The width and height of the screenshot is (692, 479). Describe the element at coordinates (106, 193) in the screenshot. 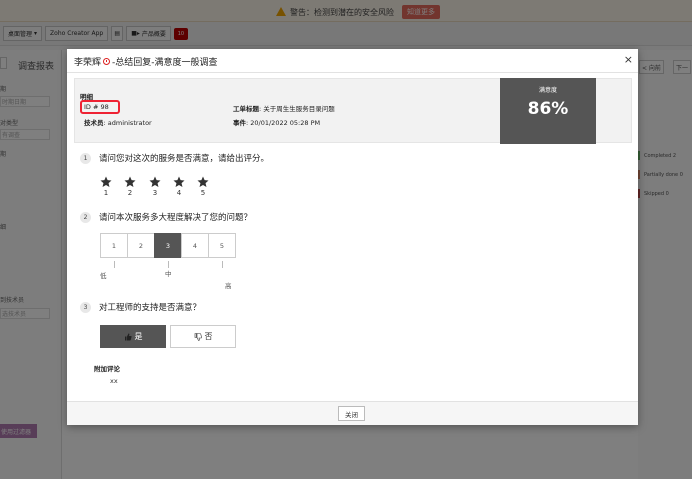

I see `star-number: 1` at that location.